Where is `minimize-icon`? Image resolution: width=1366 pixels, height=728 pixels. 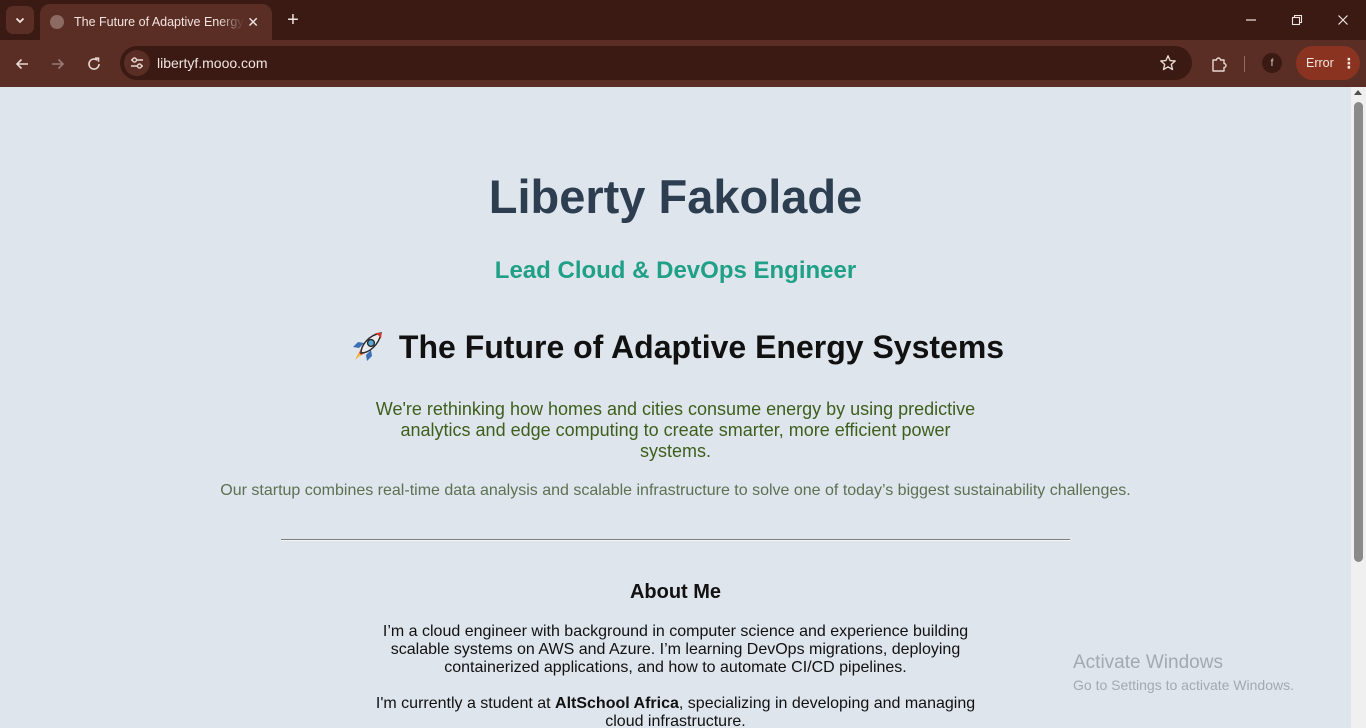
minimize-icon is located at coordinates (1251, 20).